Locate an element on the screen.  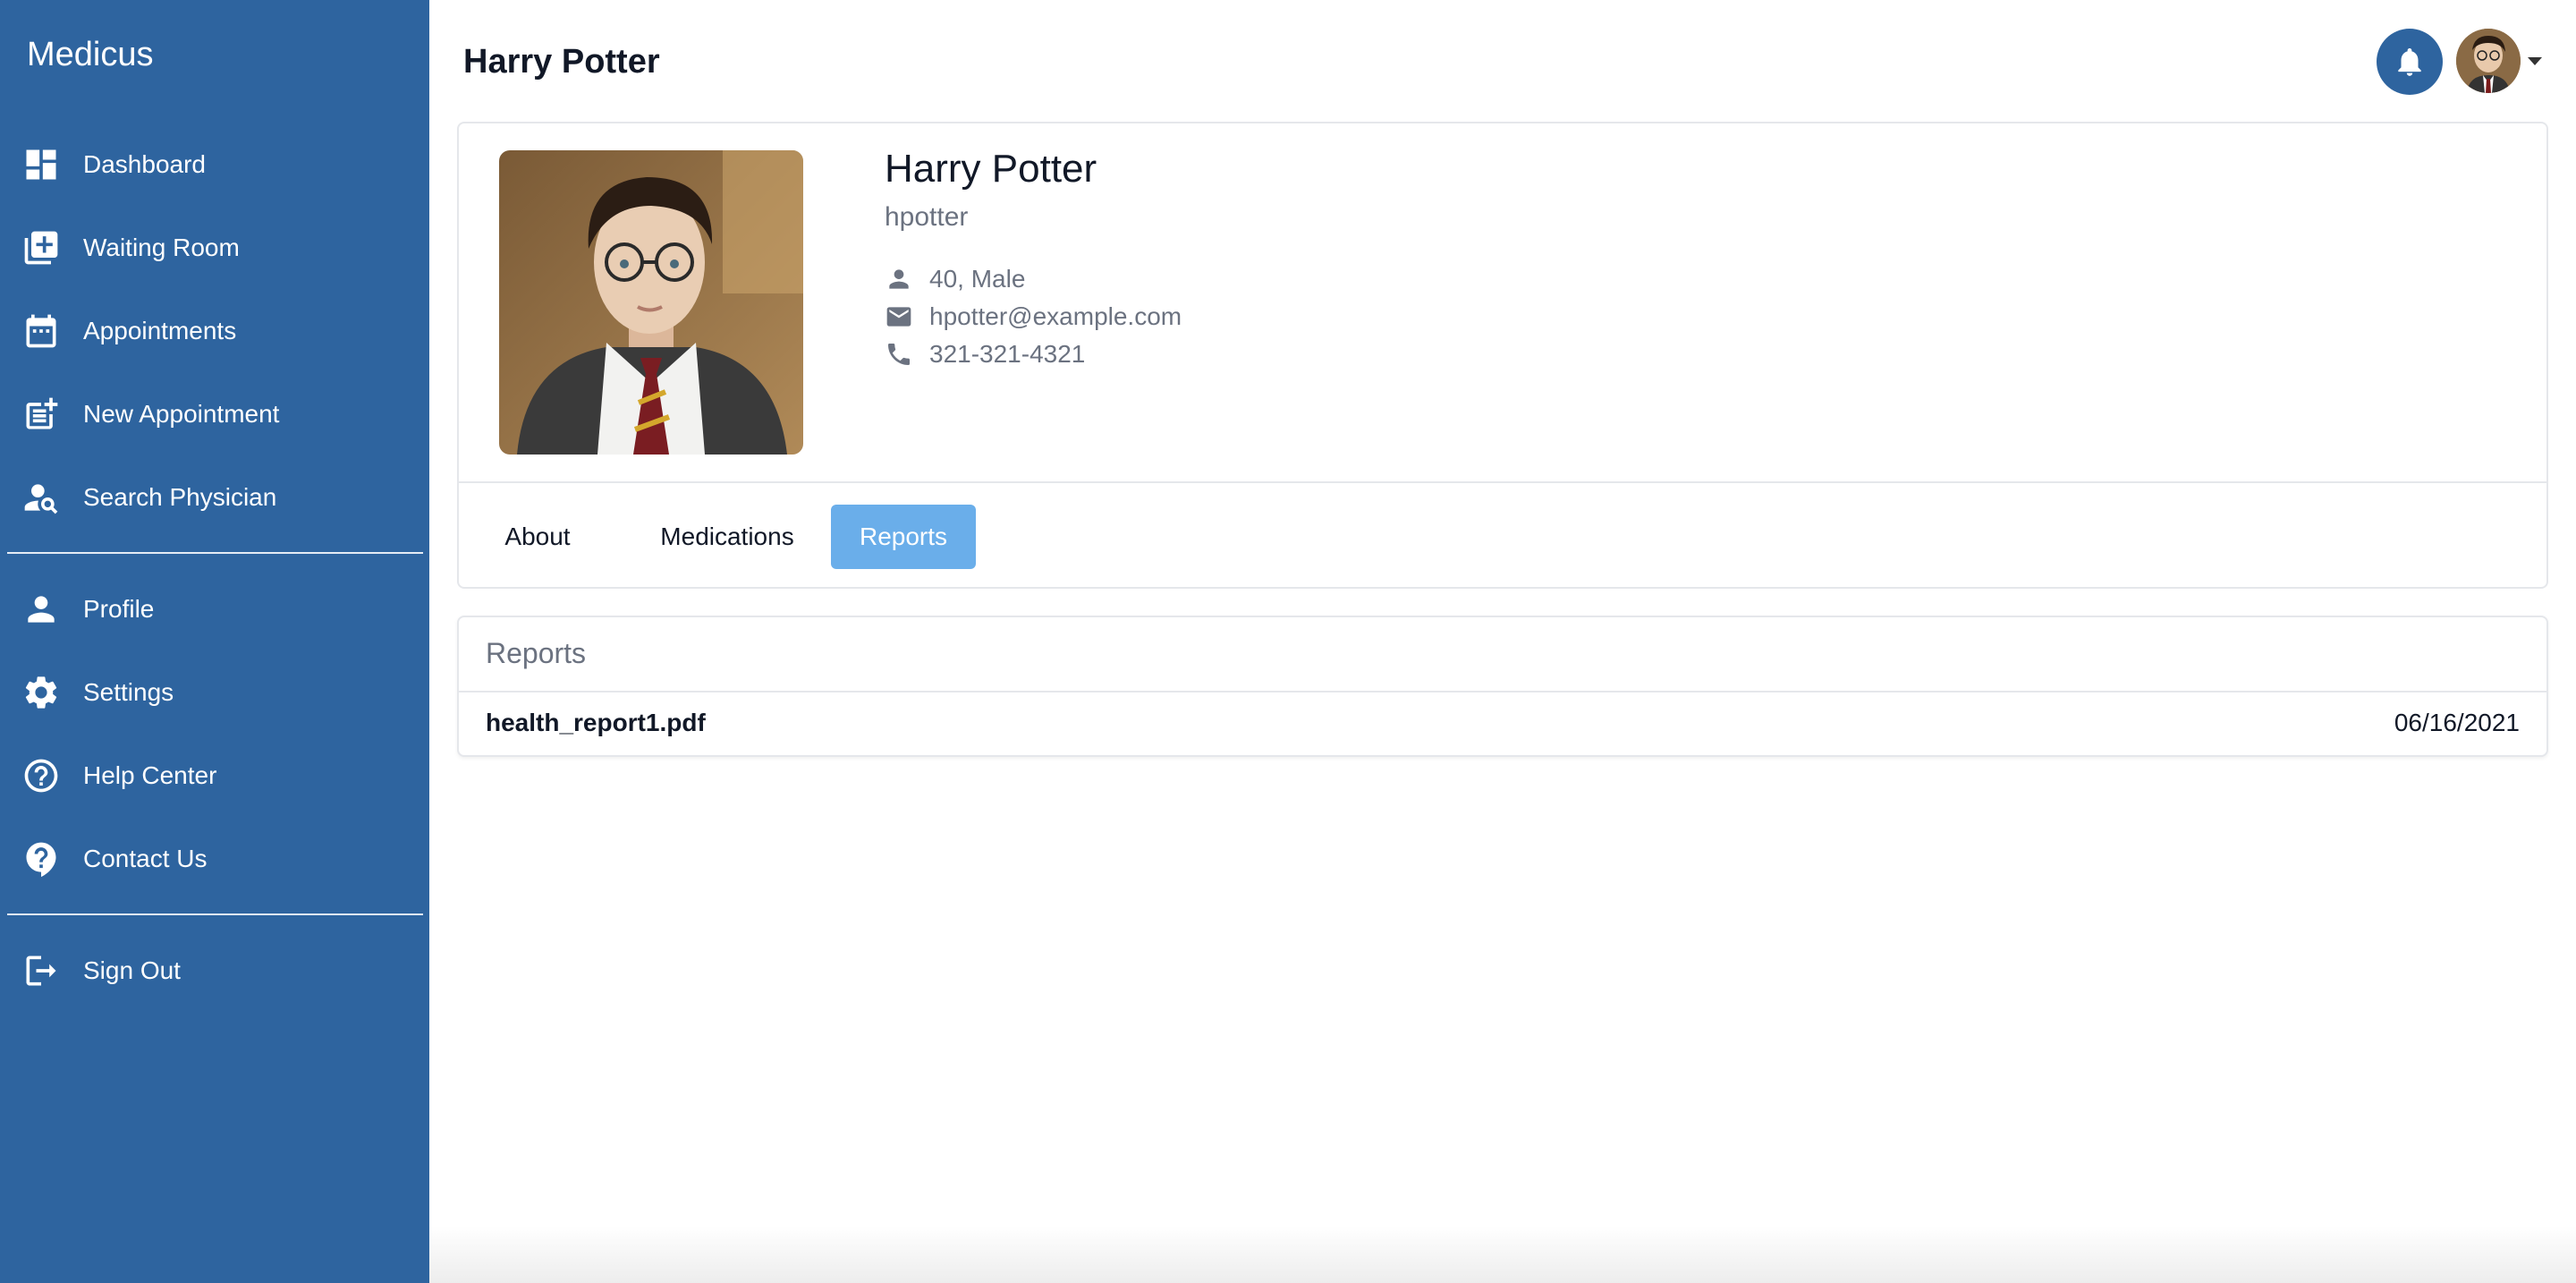
age-gender-text: 40, Male is located at coordinates (977, 279).